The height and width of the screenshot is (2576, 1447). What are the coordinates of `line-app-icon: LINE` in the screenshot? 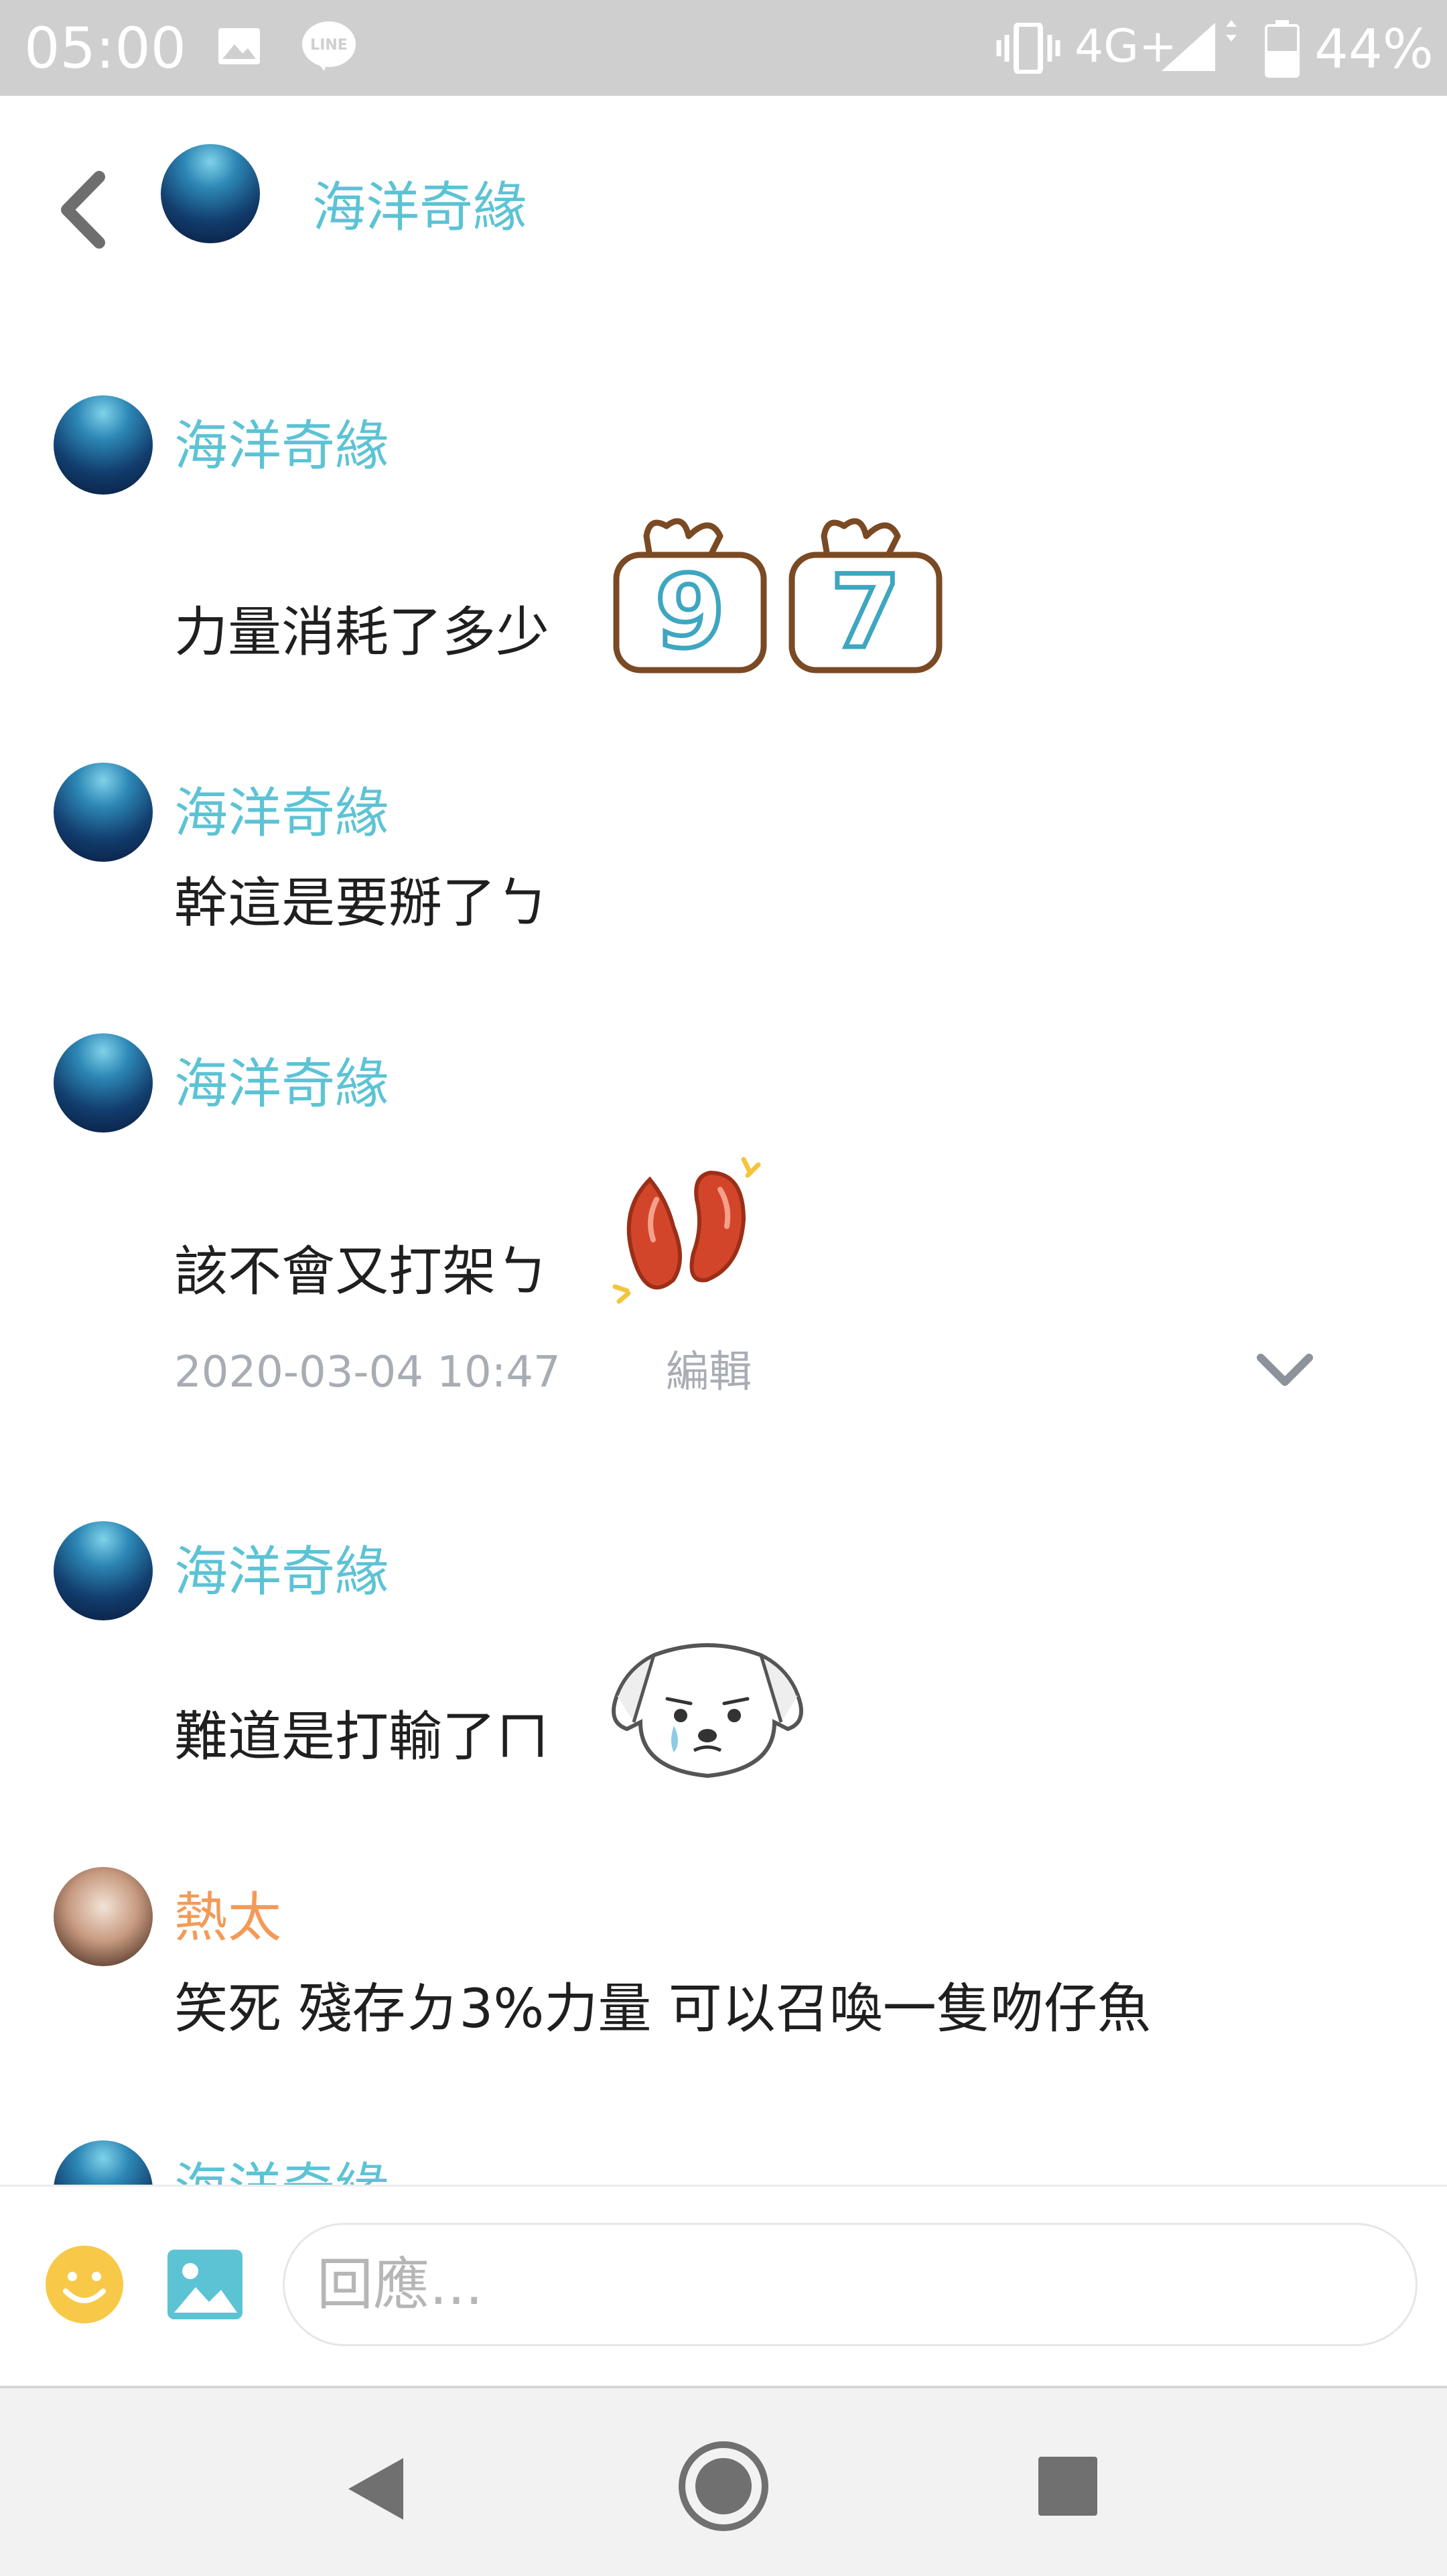 It's located at (329, 46).